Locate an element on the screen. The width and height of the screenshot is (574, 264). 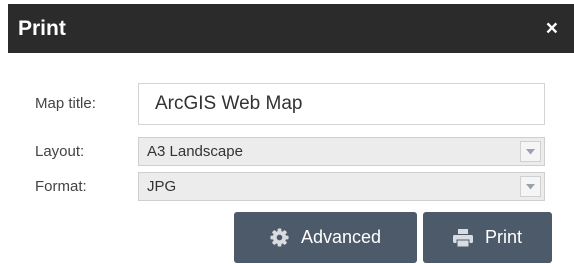
map-title-label: Map title: is located at coordinates (65, 103).